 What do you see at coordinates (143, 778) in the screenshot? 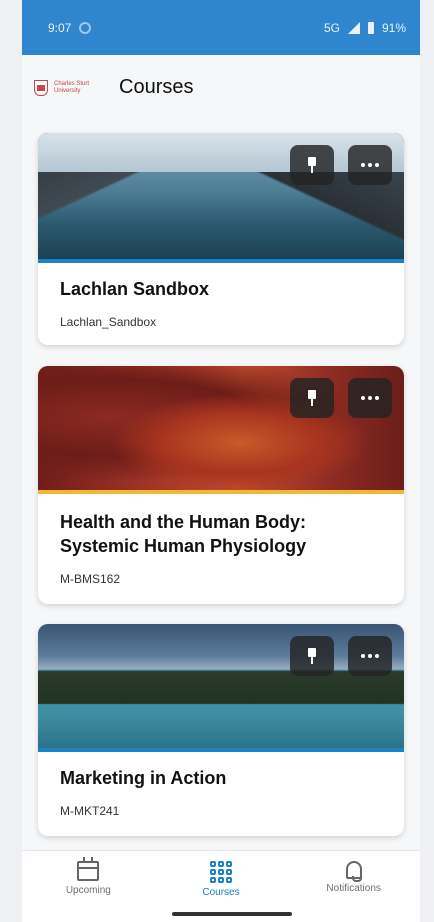
I see `course-title: Marketing in Action` at bounding box center [143, 778].